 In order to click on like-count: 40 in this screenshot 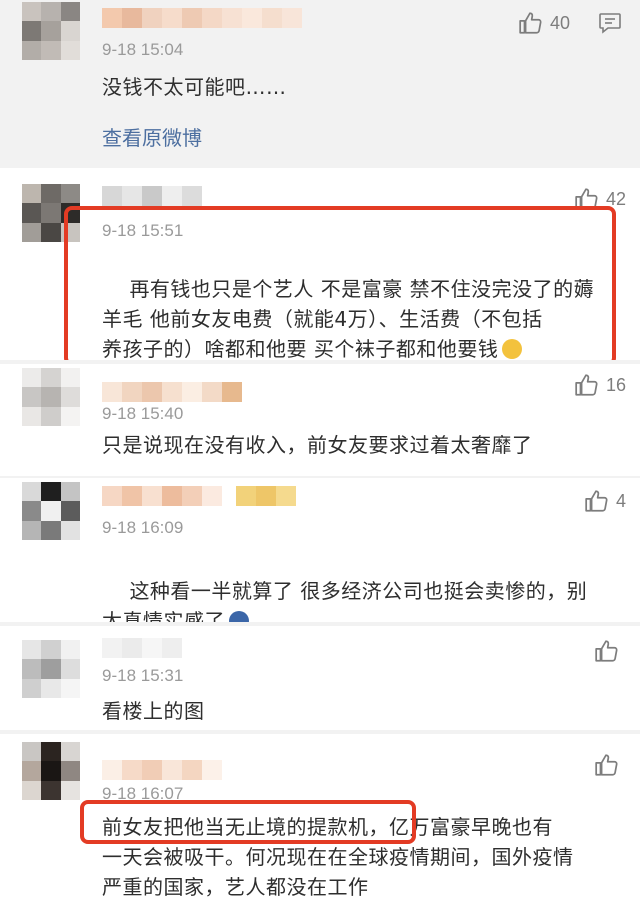, I will do `click(559, 22)`.